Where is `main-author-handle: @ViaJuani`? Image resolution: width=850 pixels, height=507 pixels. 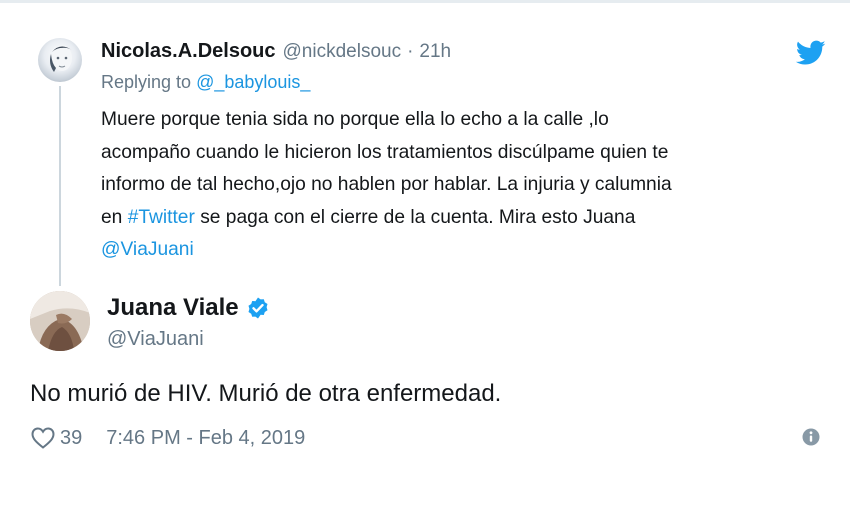
main-author-handle: @ViaJuani is located at coordinates (155, 339).